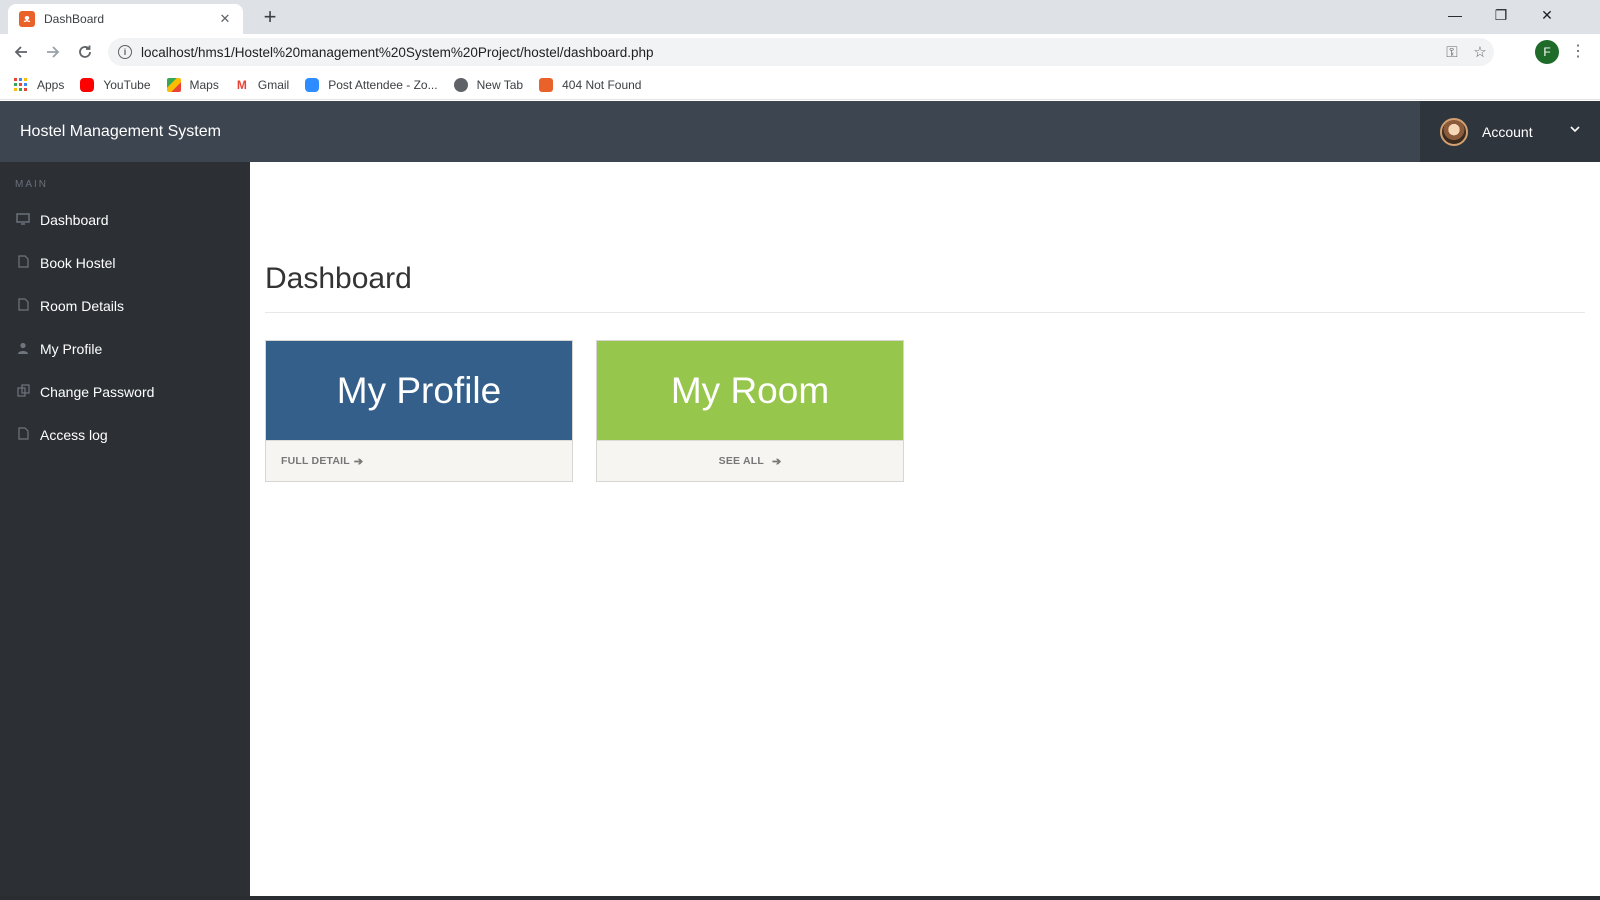 Image resolution: width=1600 pixels, height=900 pixels. What do you see at coordinates (23, 392) in the screenshot?
I see `copy-icon` at bounding box center [23, 392].